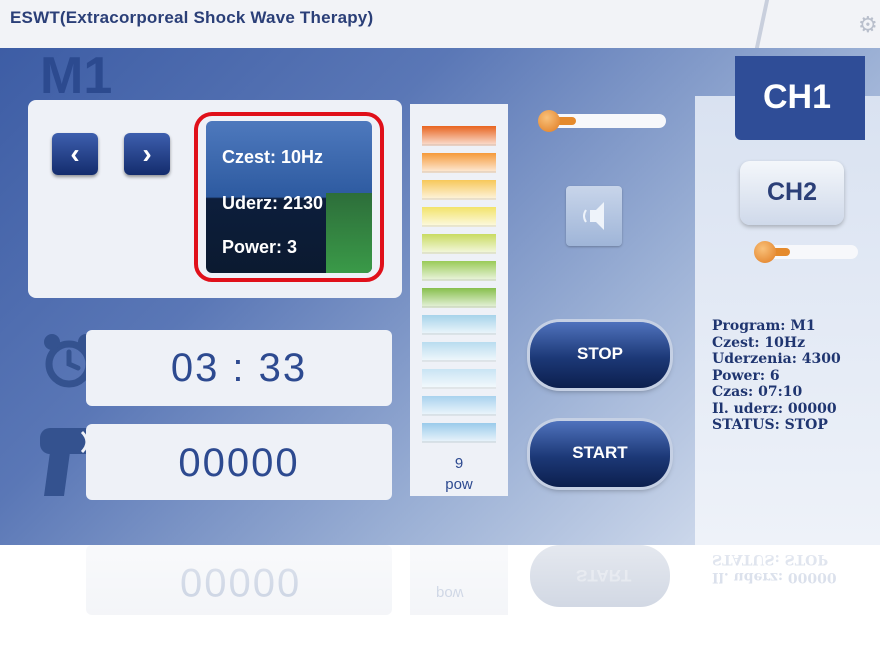 The image size is (880, 671). What do you see at coordinates (770, 425) in the screenshot?
I see `status-state: STATUS: STOP` at bounding box center [770, 425].